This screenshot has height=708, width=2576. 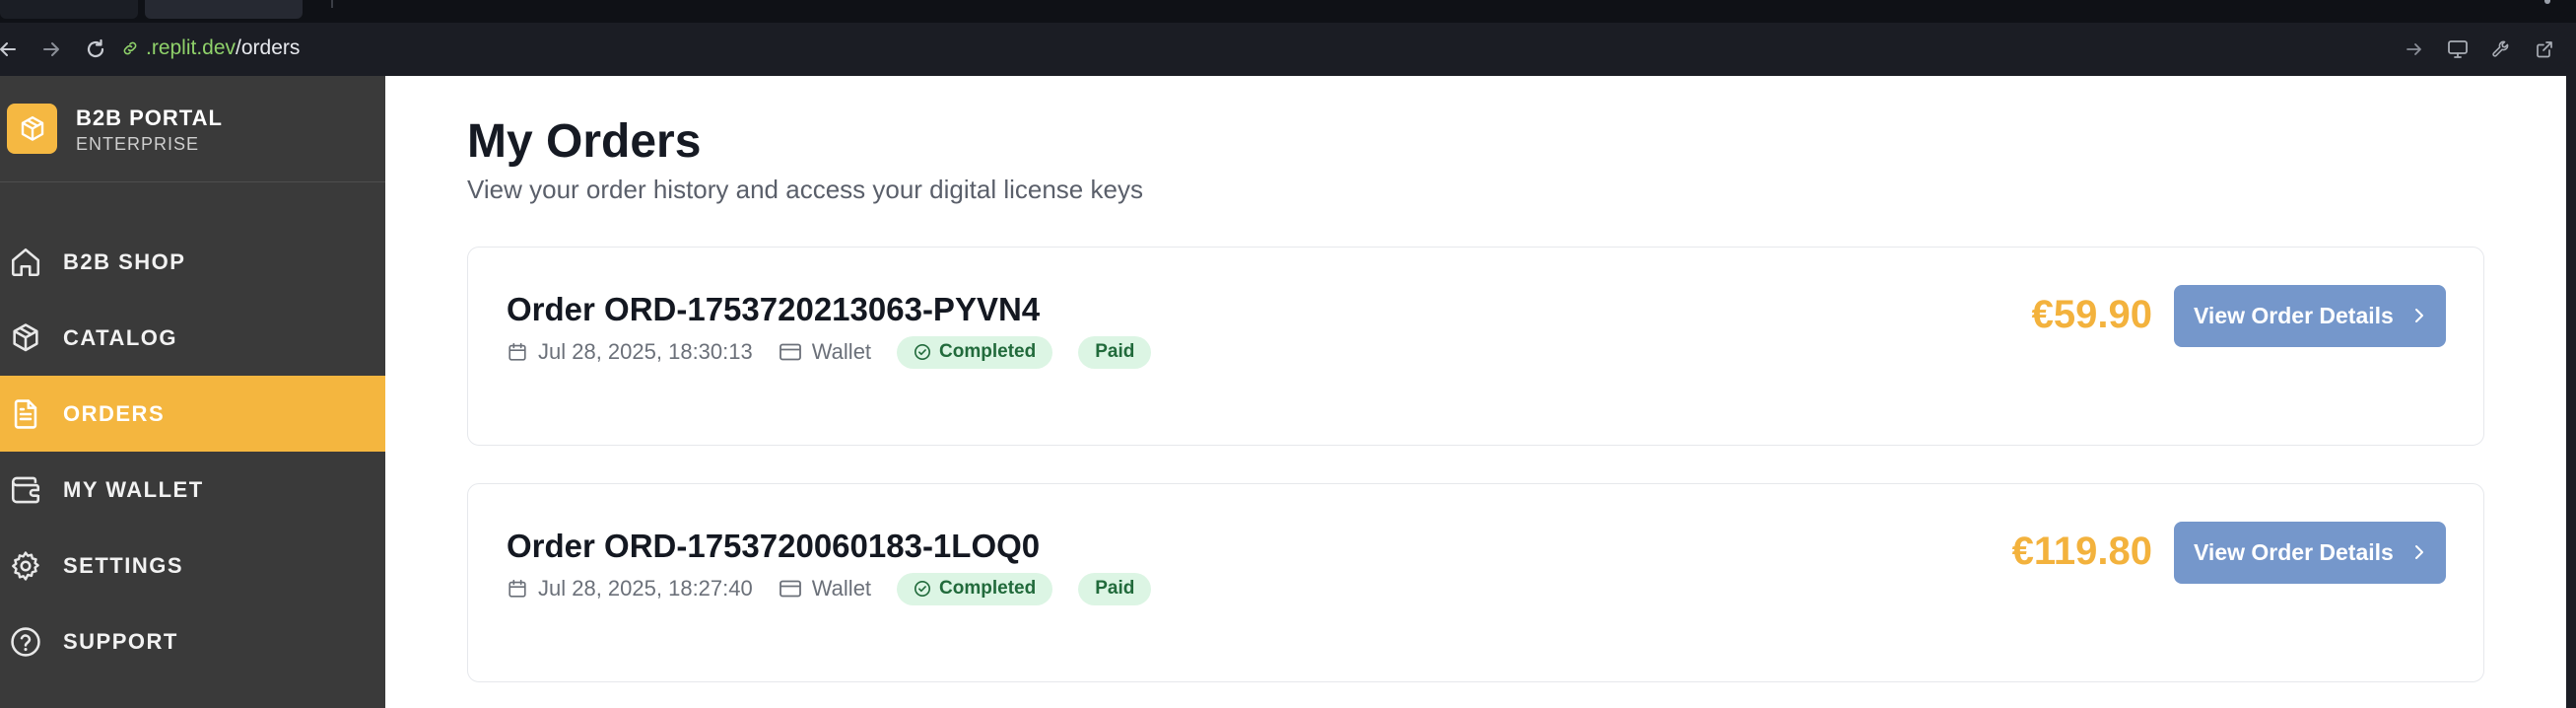 What do you see at coordinates (25, 262) in the screenshot?
I see `home-icon` at bounding box center [25, 262].